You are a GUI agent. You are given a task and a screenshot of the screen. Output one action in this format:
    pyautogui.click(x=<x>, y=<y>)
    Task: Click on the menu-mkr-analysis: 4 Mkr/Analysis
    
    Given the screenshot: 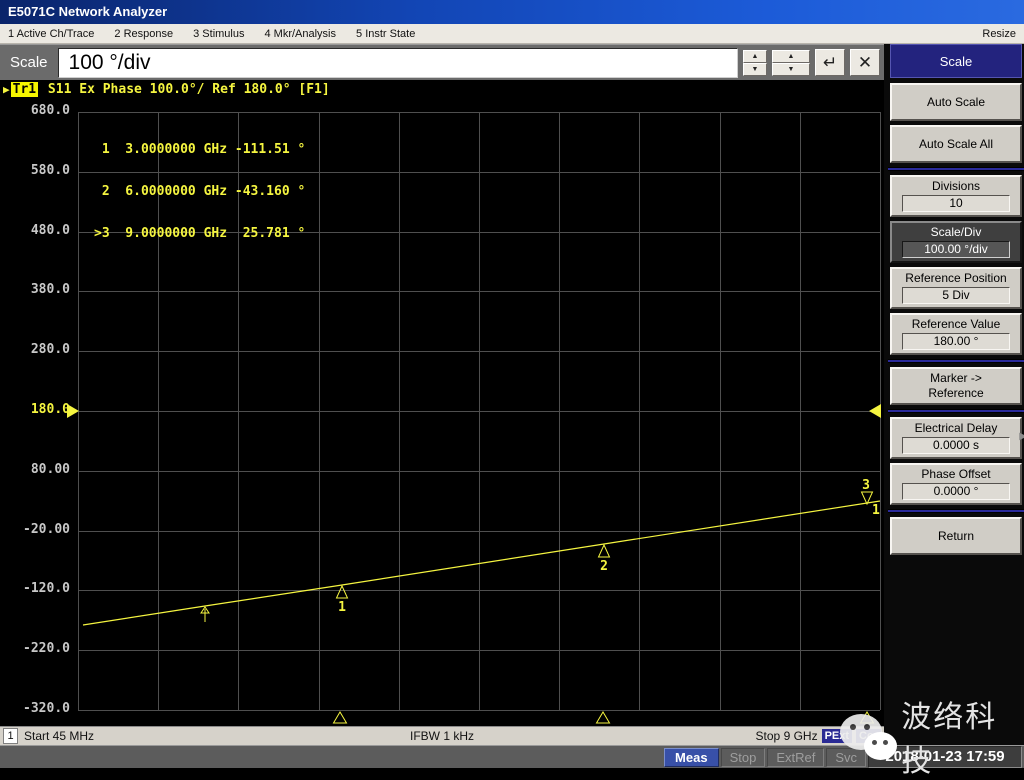 What is the action you would take?
    pyautogui.click(x=300, y=34)
    